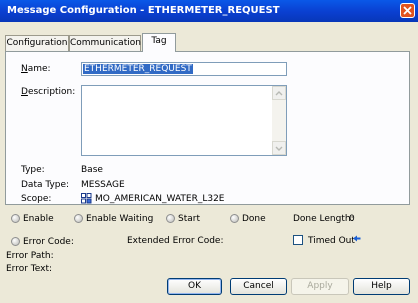 This screenshot has width=418, height=303. Describe the element at coordinates (258, 286) in the screenshot. I see `cancel-button: Cancel` at that location.